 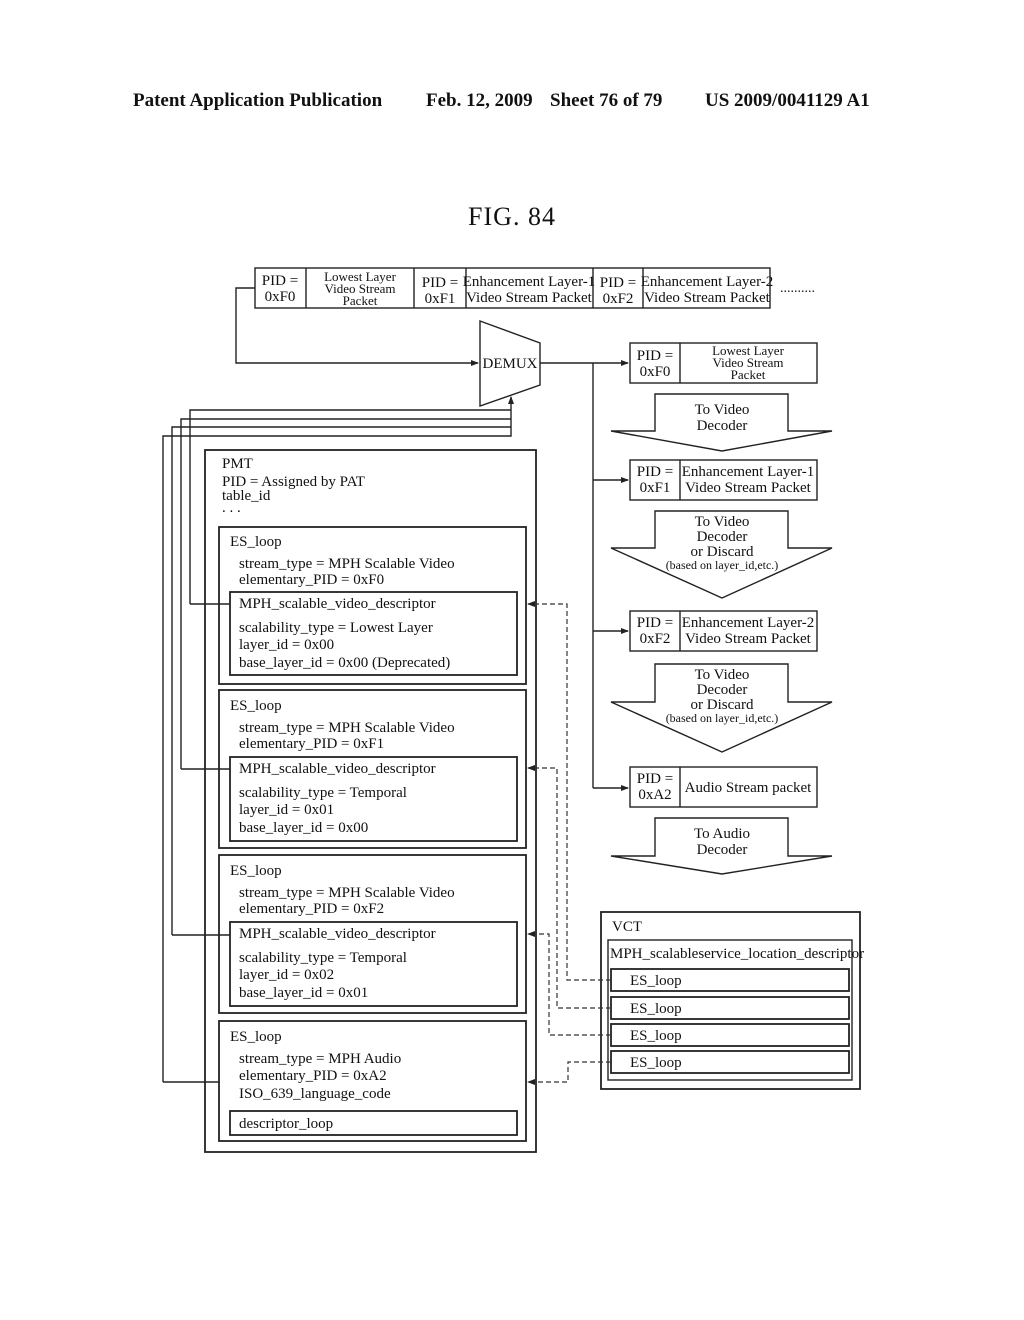 I want to click on es-loop-line: elementary_PID = 0xF0, so click(x=311, y=580).